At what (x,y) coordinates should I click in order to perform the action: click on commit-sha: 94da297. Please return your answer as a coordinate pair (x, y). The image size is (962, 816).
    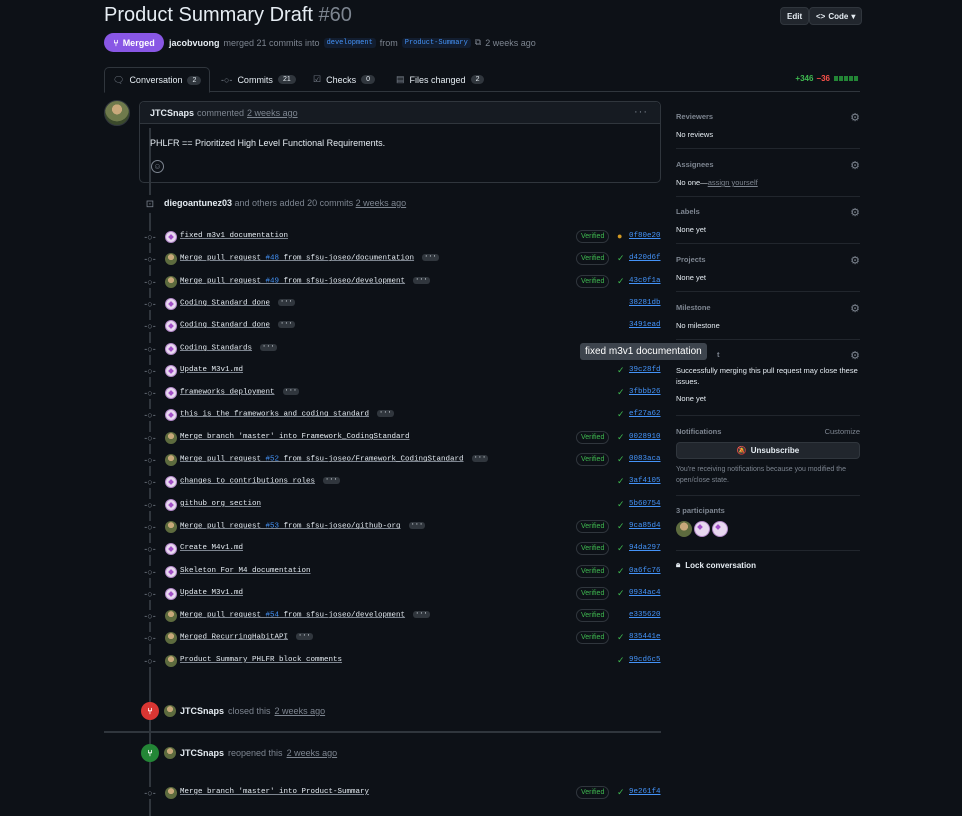
    Looking at the image, I should click on (645, 548).